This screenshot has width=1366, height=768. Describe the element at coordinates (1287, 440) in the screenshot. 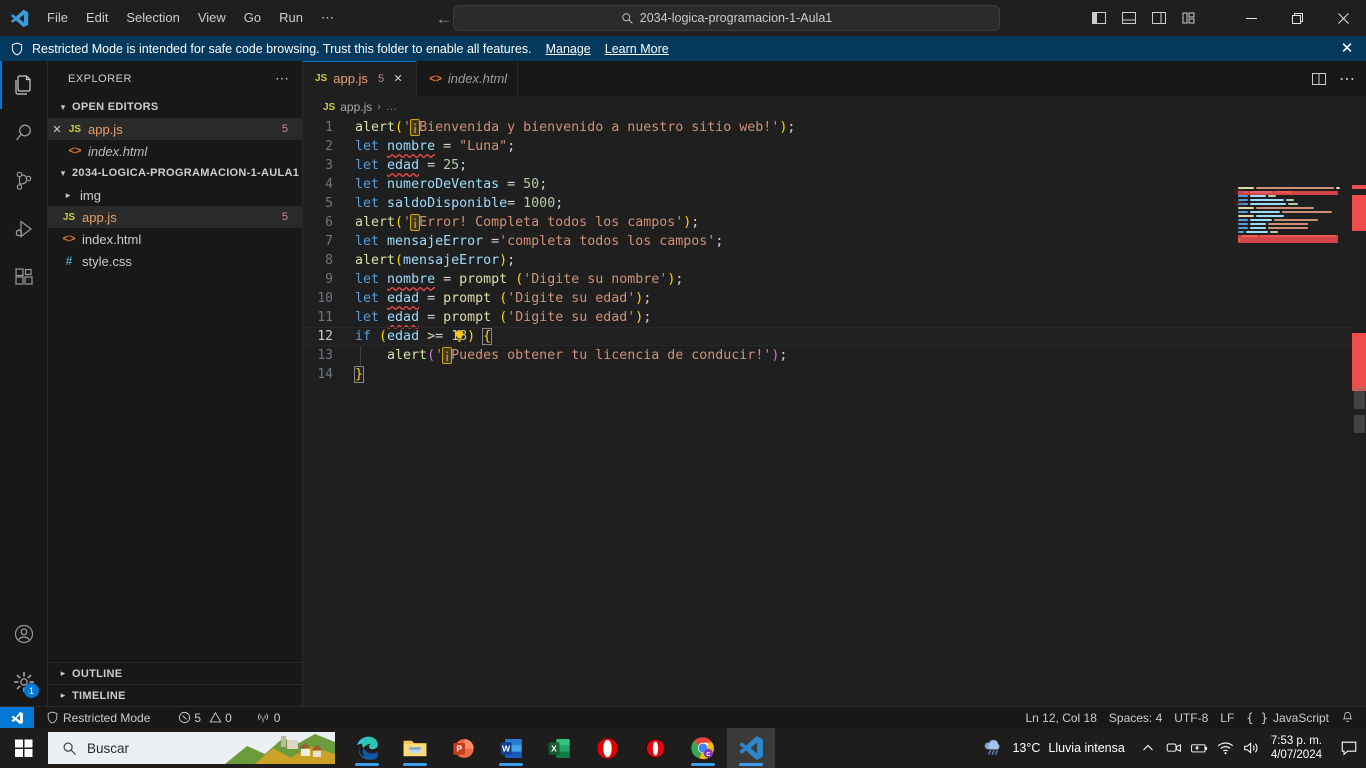

I see `minimap` at that location.